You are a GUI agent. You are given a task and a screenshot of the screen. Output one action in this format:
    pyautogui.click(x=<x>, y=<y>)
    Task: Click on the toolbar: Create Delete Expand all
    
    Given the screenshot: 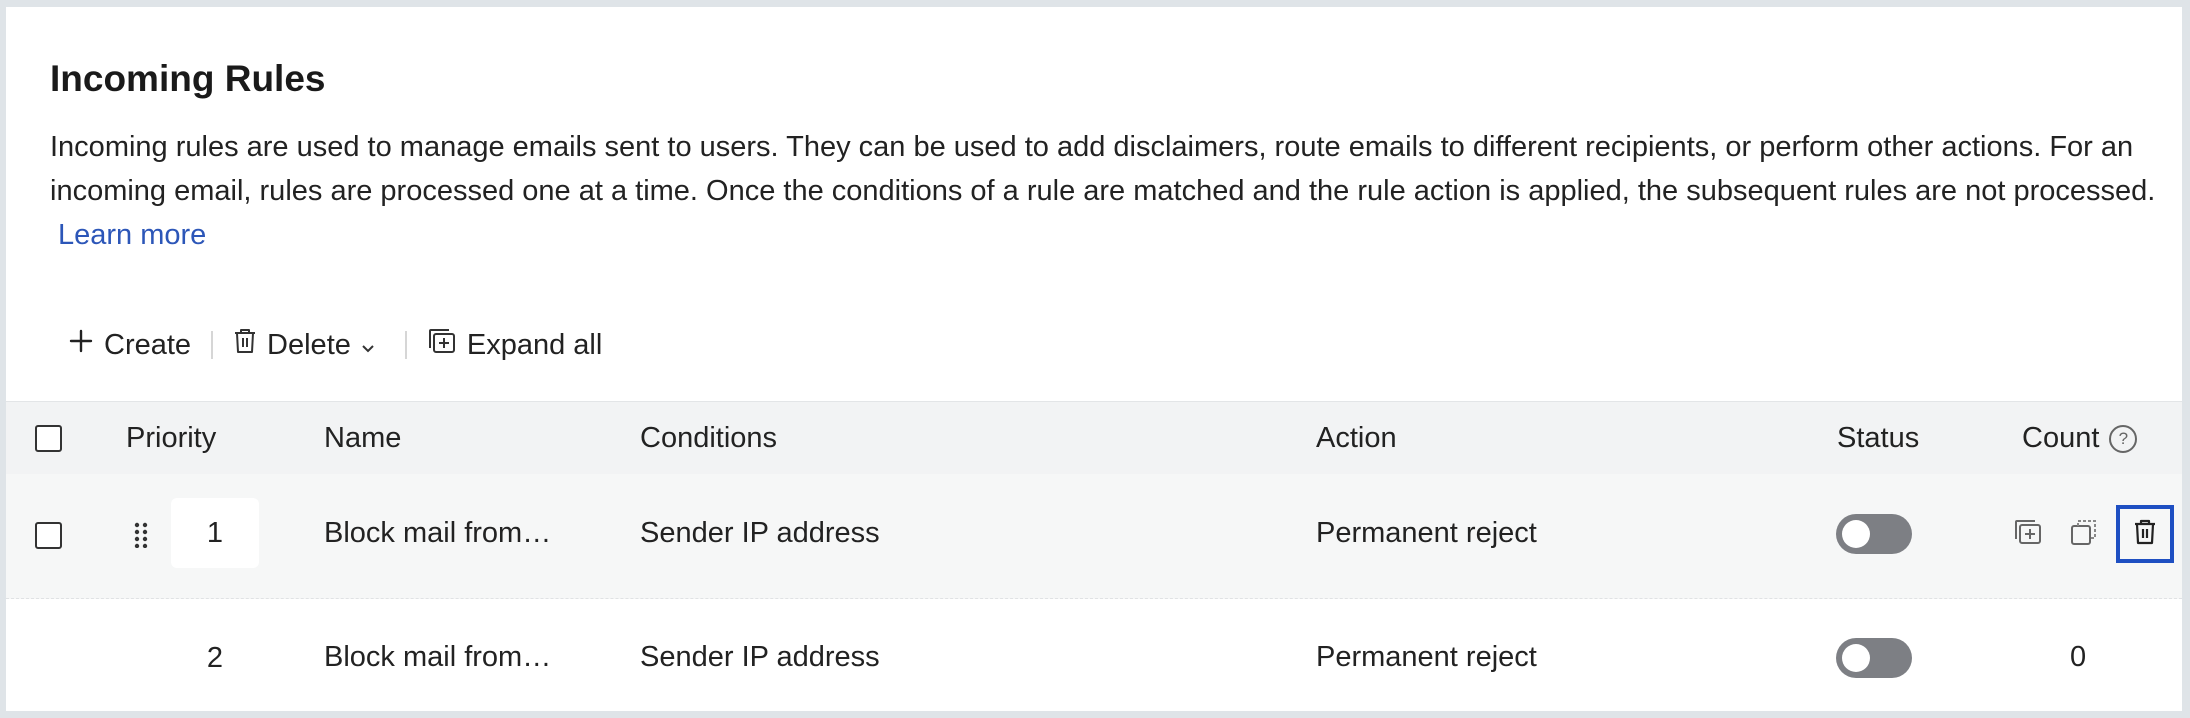 What is the action you would take?
    pyautogui.click(x=336, y=345)
    